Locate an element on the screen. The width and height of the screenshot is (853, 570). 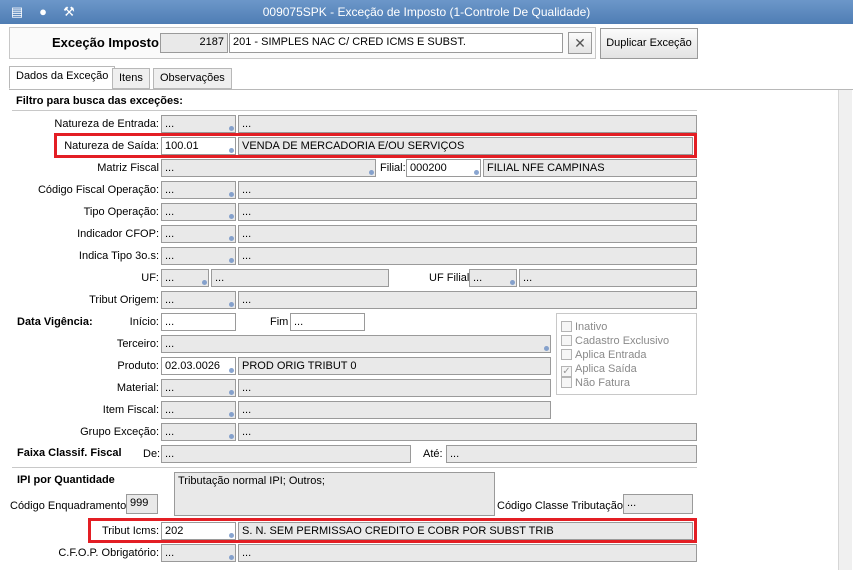
exception-code-field: 2187 is located at coordinates (194, 43).